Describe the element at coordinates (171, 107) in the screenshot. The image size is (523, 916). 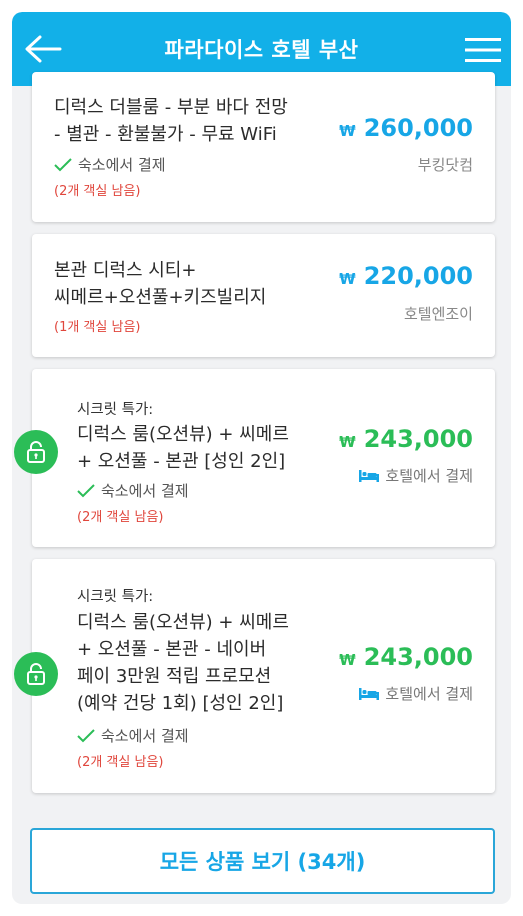
I see `room-name-line: 디럭스 더블룸 - 부분 바다 전망` at that location.